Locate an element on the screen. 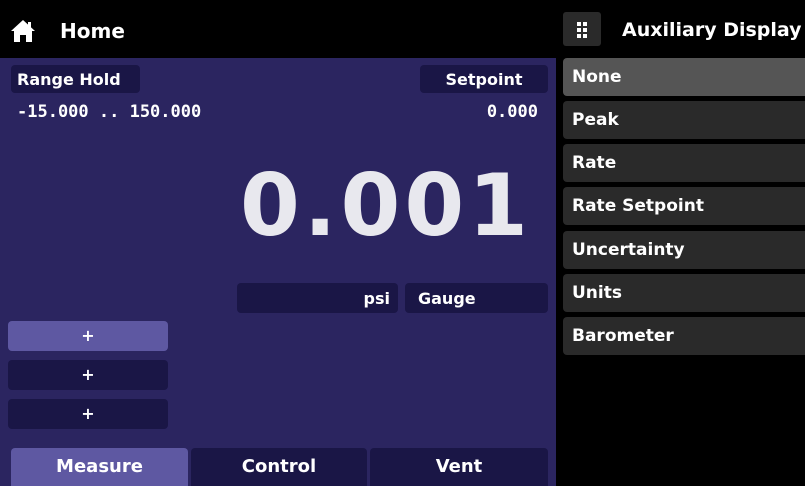 Image resolution: width=805 pixels, height=486 pixels. aux-option-none: None is located at coordinates (684, 77).